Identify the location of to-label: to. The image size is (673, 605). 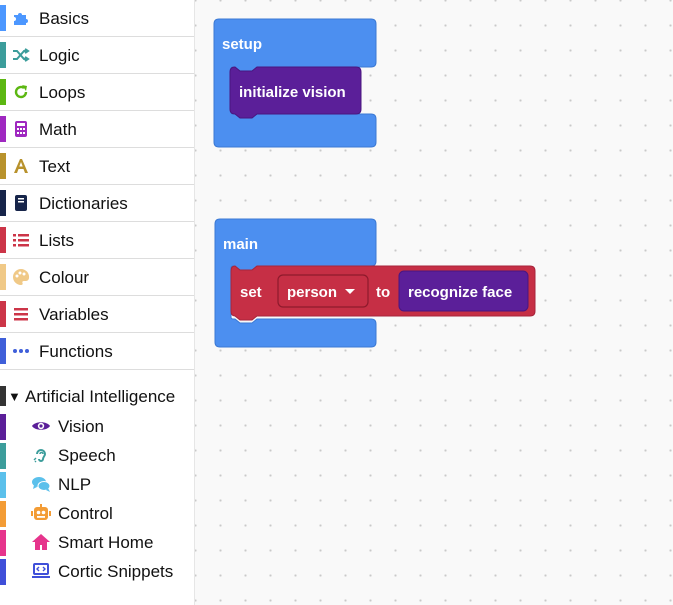
(383, 292).